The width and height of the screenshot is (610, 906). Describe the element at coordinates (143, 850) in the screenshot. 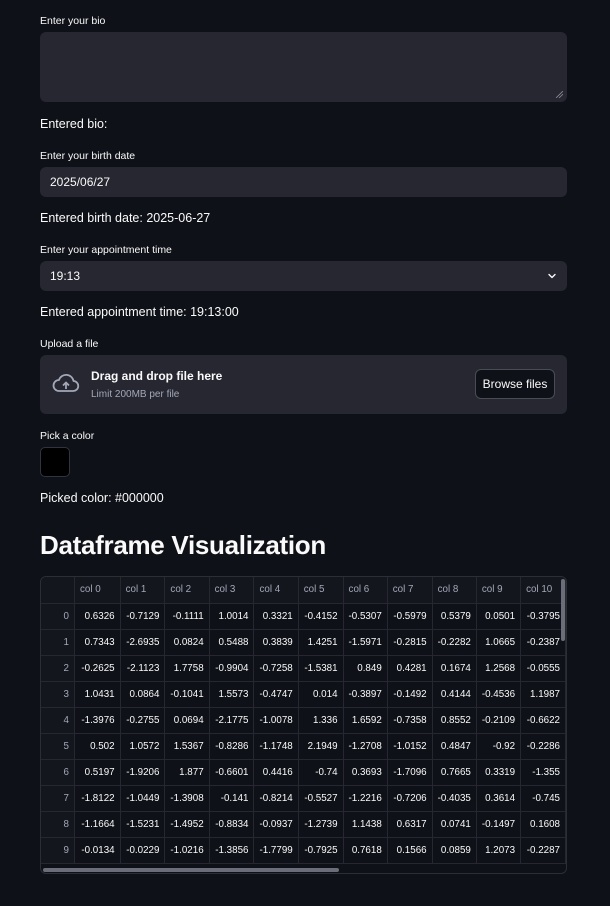

I see `table-cell: -0.0229` at that location.